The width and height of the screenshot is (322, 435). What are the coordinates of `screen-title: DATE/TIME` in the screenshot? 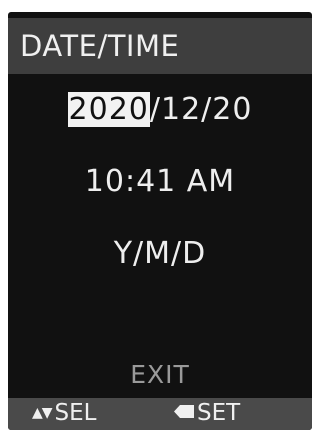 It's located at (100, 46).